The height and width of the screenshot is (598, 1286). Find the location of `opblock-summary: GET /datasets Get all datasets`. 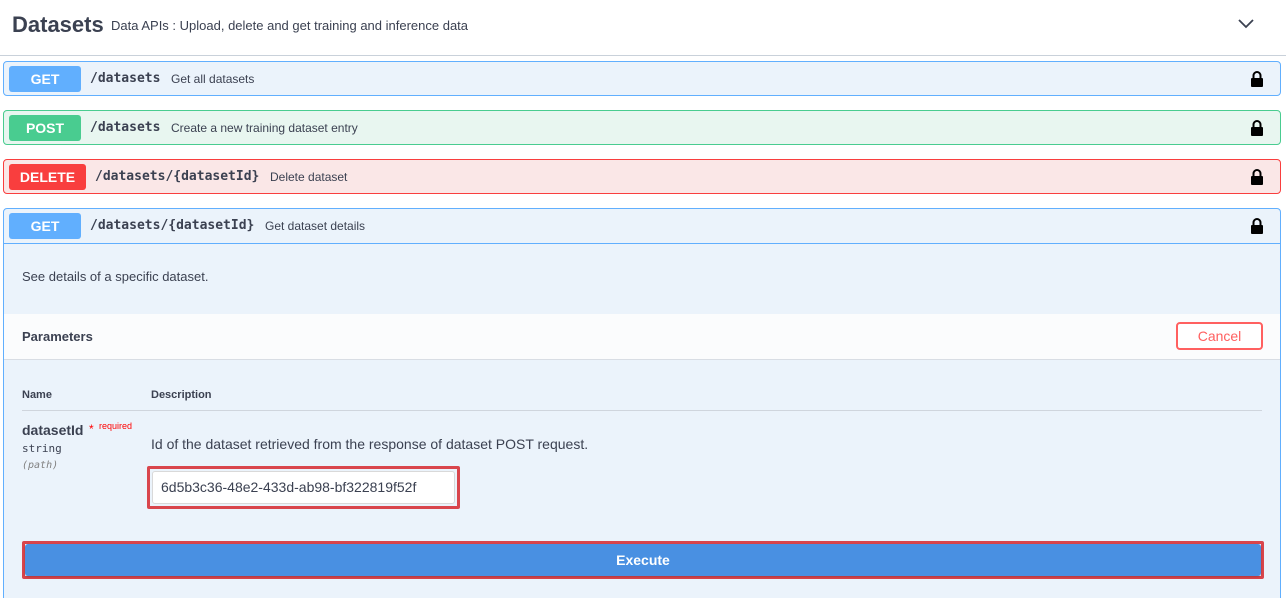

opblock-summary: GET /datasets Get all datasets is located at coordinates (642, 79).